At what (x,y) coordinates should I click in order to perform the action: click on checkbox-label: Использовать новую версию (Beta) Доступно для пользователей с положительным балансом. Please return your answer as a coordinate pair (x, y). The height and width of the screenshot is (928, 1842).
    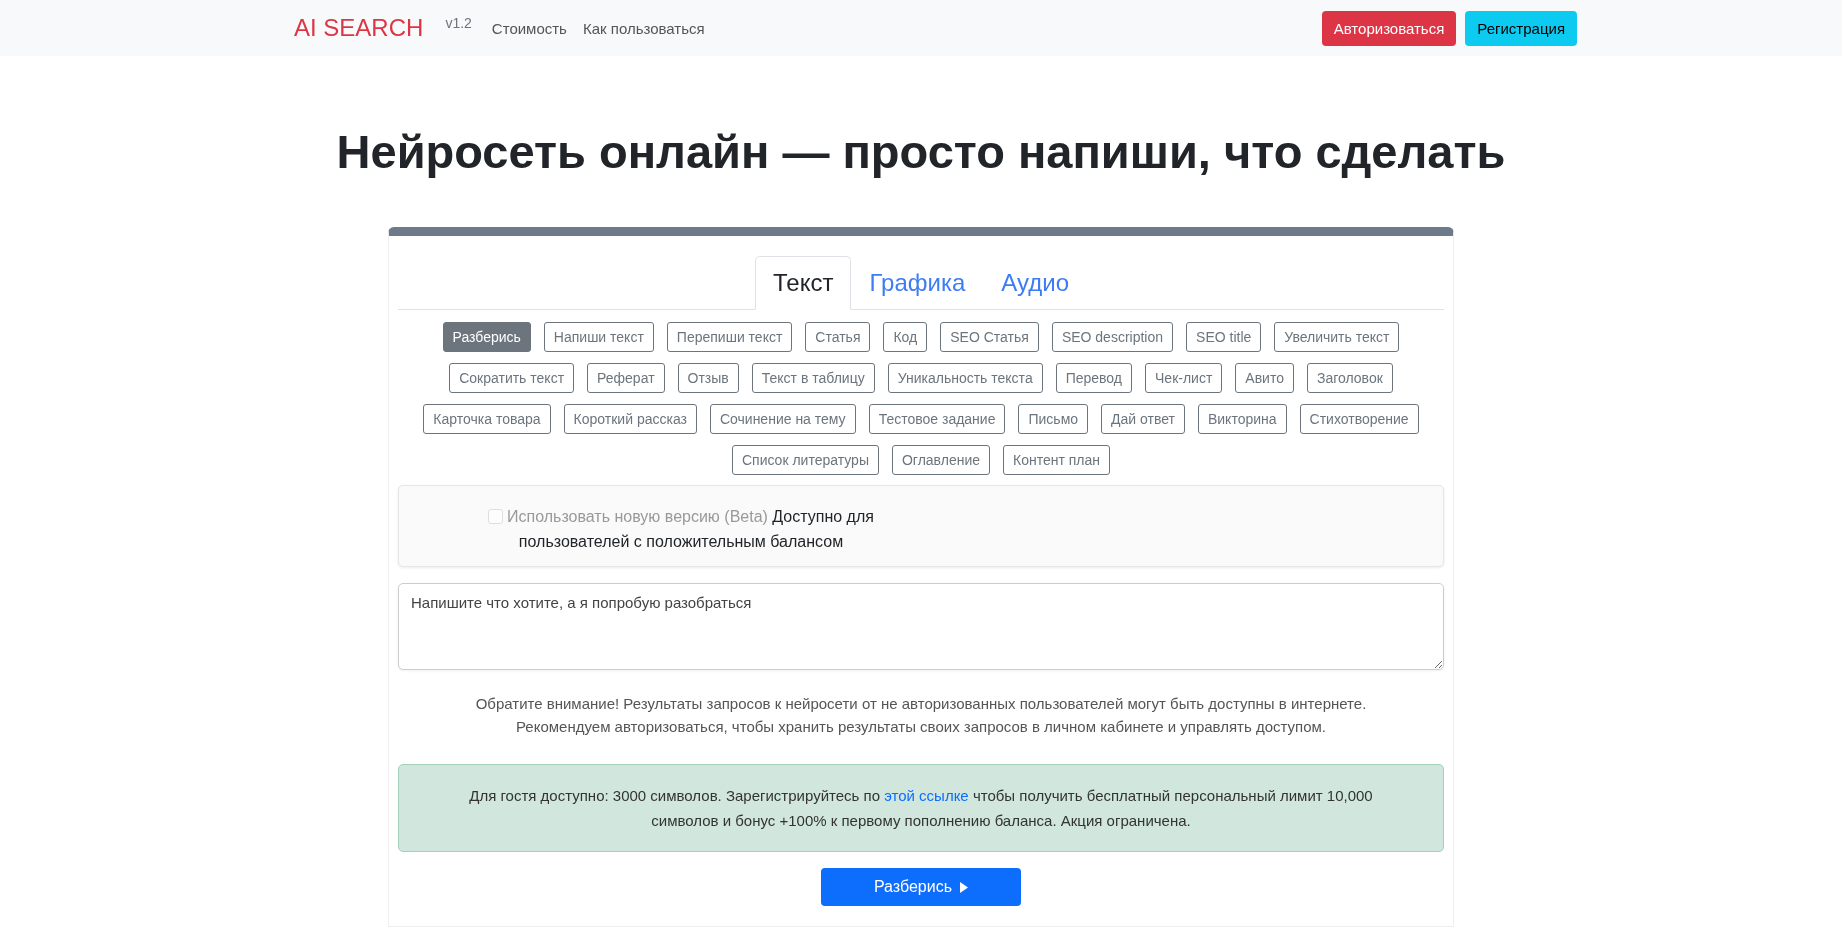
    Looking at the image, I should click on (690, 529).